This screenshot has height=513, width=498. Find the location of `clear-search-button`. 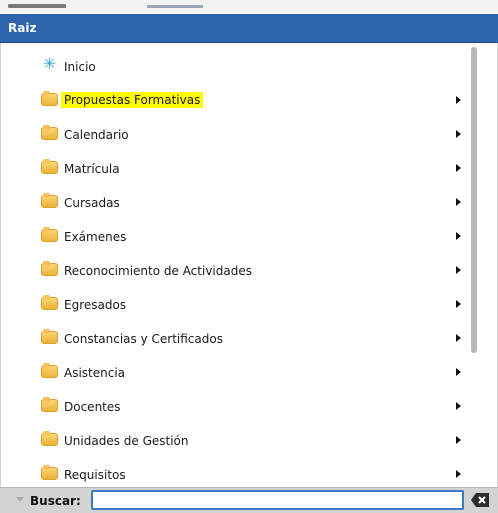

clear-search-button is located at coordinates (480, 500).